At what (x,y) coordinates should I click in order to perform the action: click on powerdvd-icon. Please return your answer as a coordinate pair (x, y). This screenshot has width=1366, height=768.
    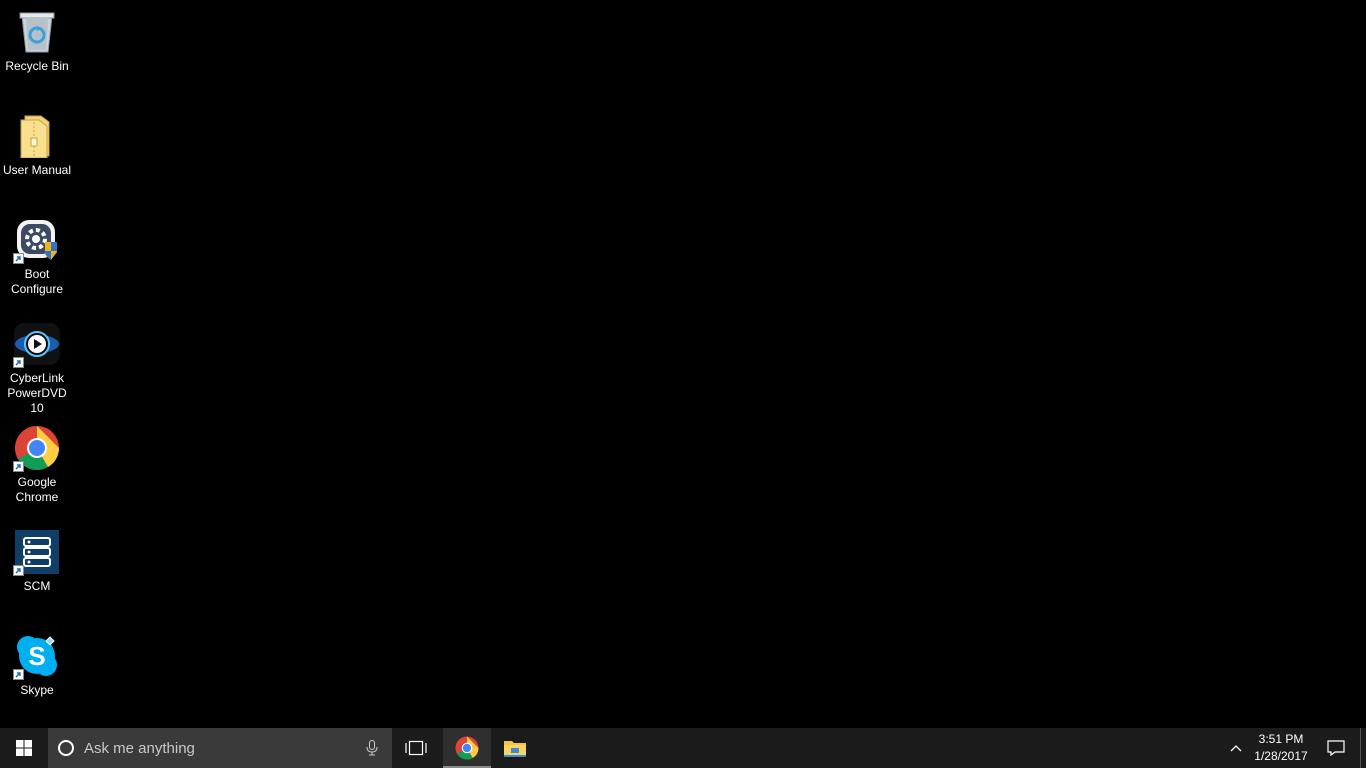
    Looking at the image, I should click on (37, 344).